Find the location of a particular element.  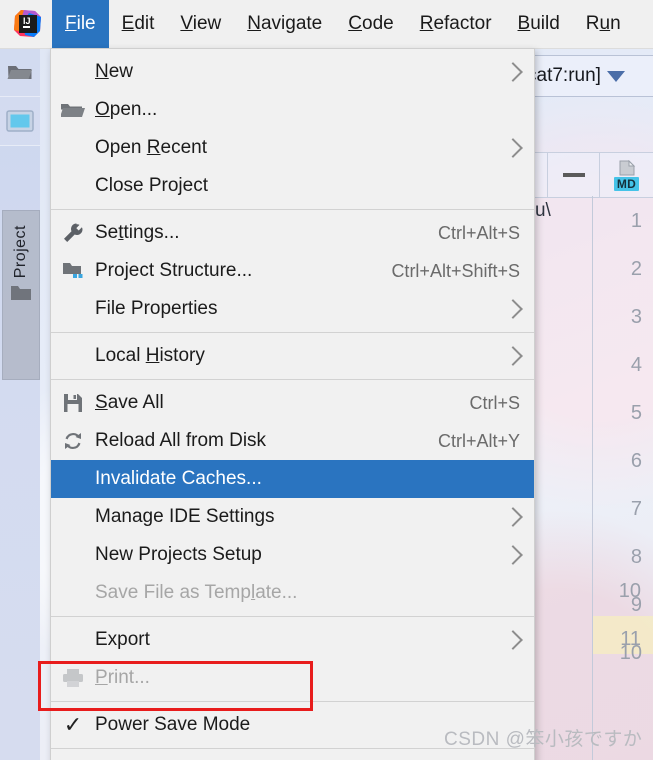

printer-icon is located at coordinates (73, 678).